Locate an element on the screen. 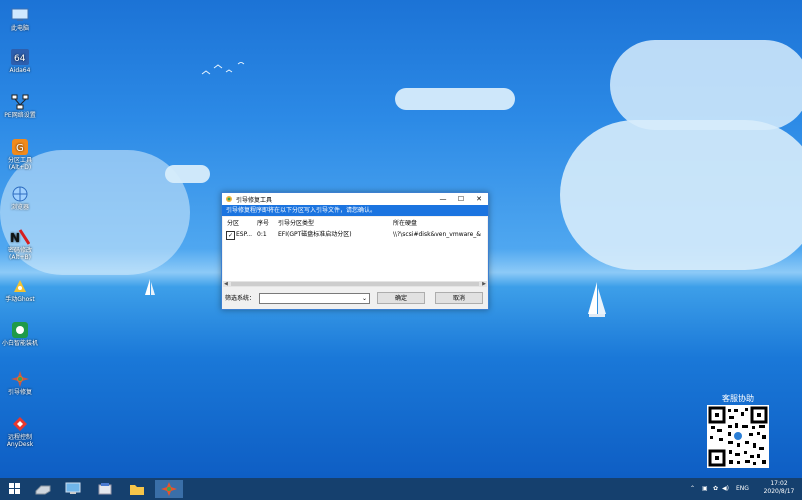 Image resolution: width=802 pixels, height=500 pixels. qr-code-icon is located at coordinates (738, 436).